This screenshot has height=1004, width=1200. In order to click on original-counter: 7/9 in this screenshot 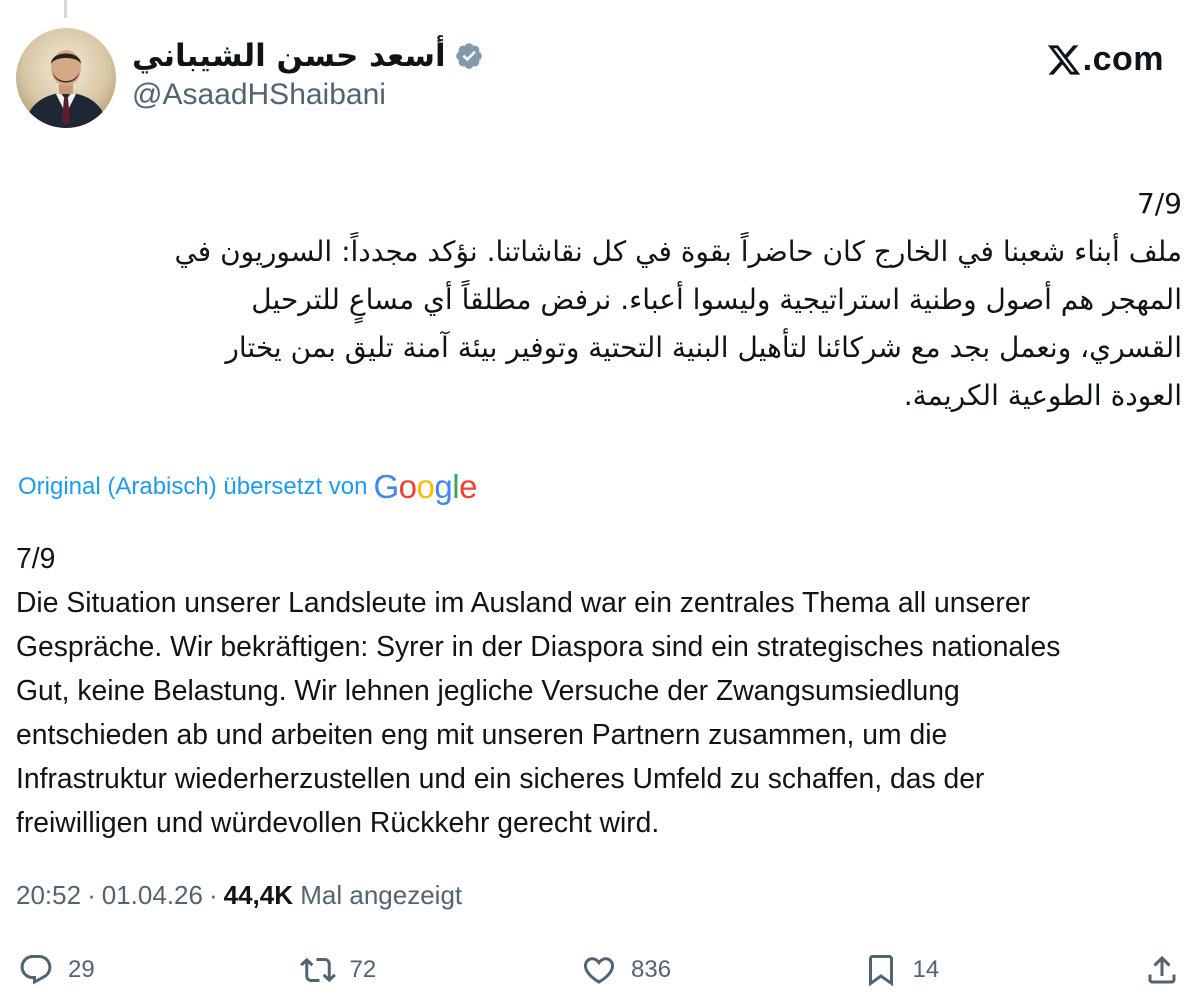, I will do `click(1159, 203)`.